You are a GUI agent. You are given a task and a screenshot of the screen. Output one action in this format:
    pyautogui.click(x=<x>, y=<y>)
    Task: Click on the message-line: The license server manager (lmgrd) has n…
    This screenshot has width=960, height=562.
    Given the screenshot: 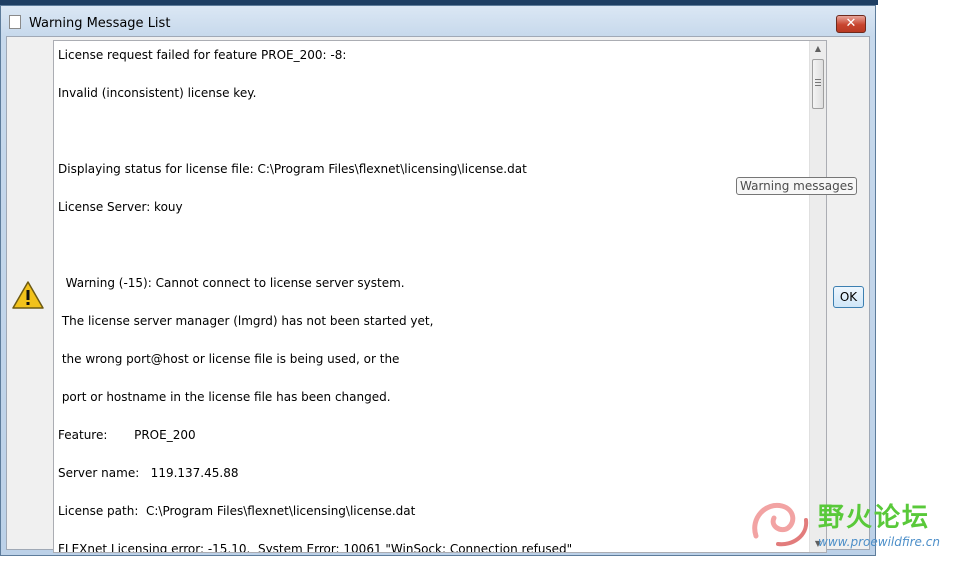 What is the action you would take?
    pyautogui.click(x=246, y=321)
    